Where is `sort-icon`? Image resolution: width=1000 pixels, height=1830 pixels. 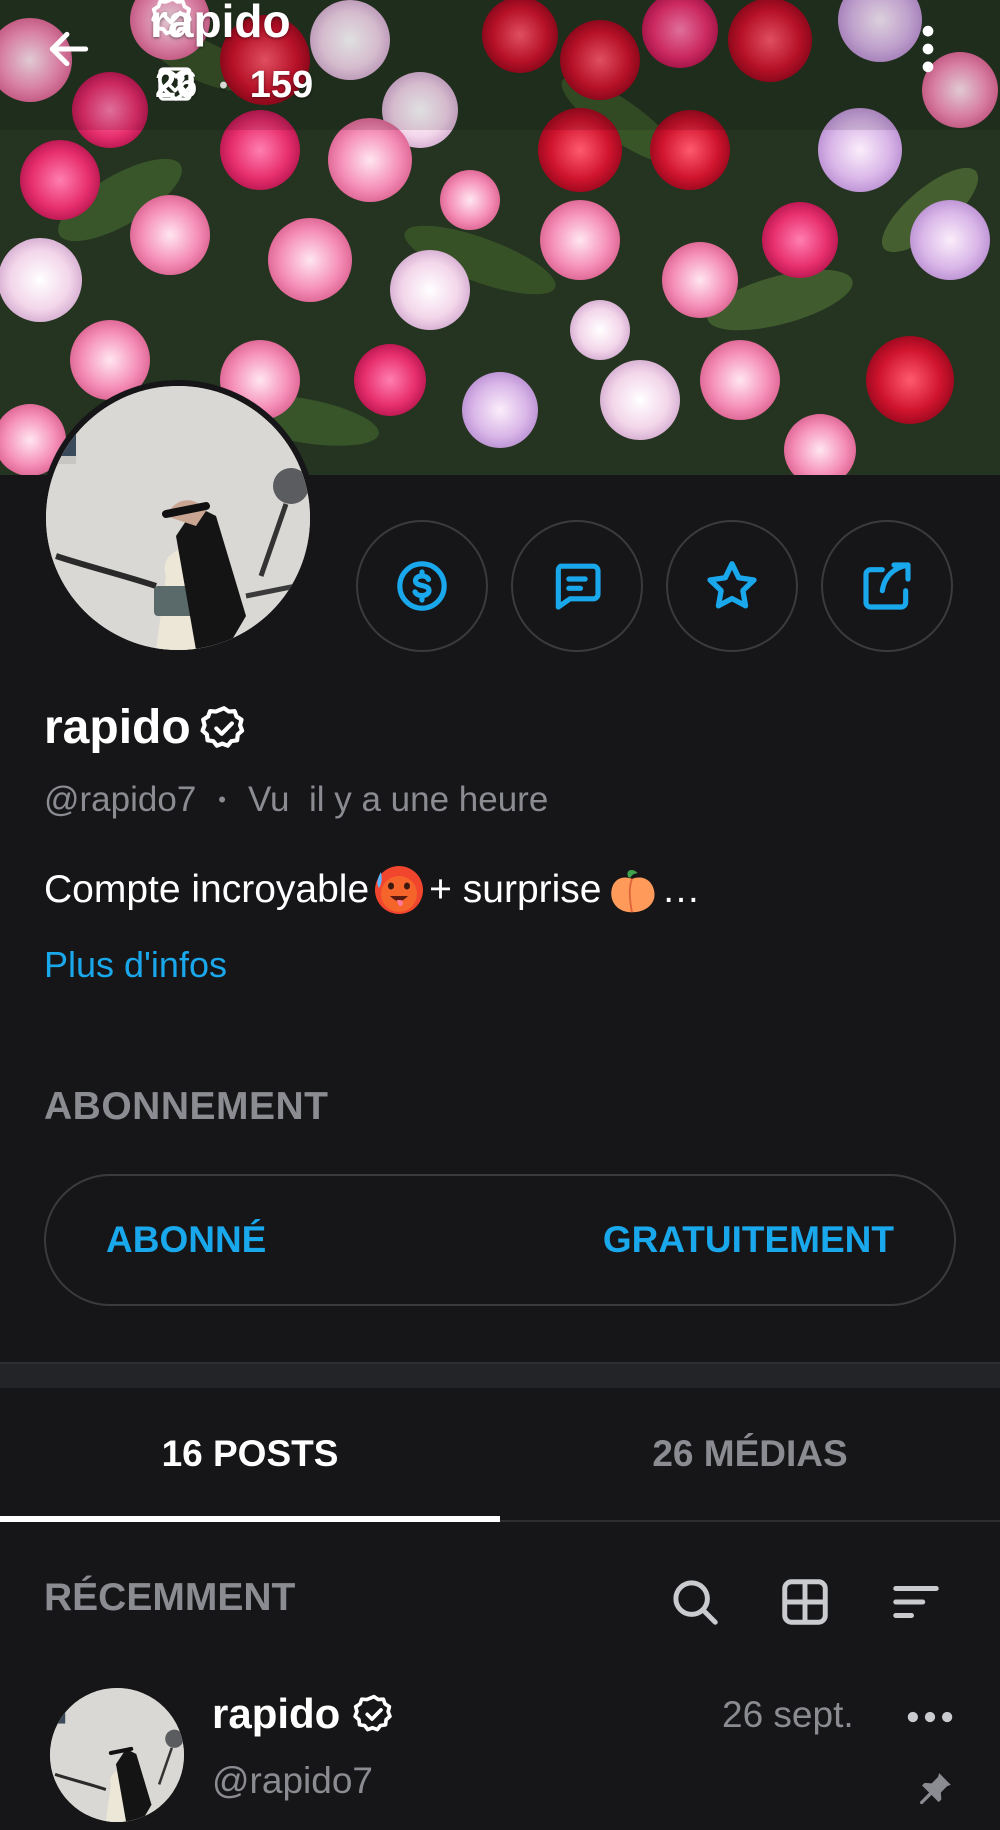
sort-icon is located at coordinates (916, 1602).